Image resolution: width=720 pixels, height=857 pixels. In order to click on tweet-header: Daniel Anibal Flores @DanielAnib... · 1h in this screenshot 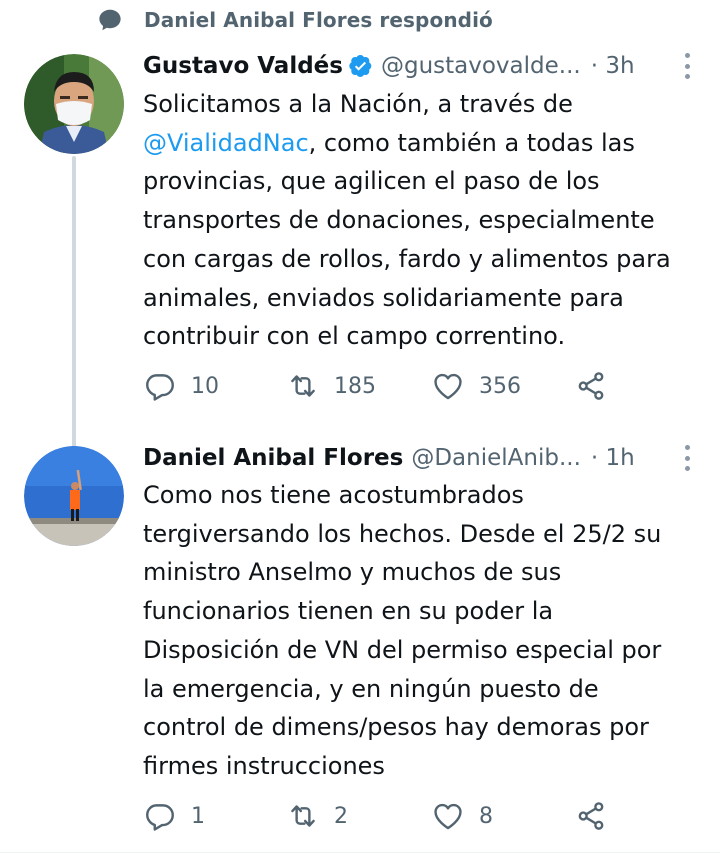, I will do `click(419, 458)`.